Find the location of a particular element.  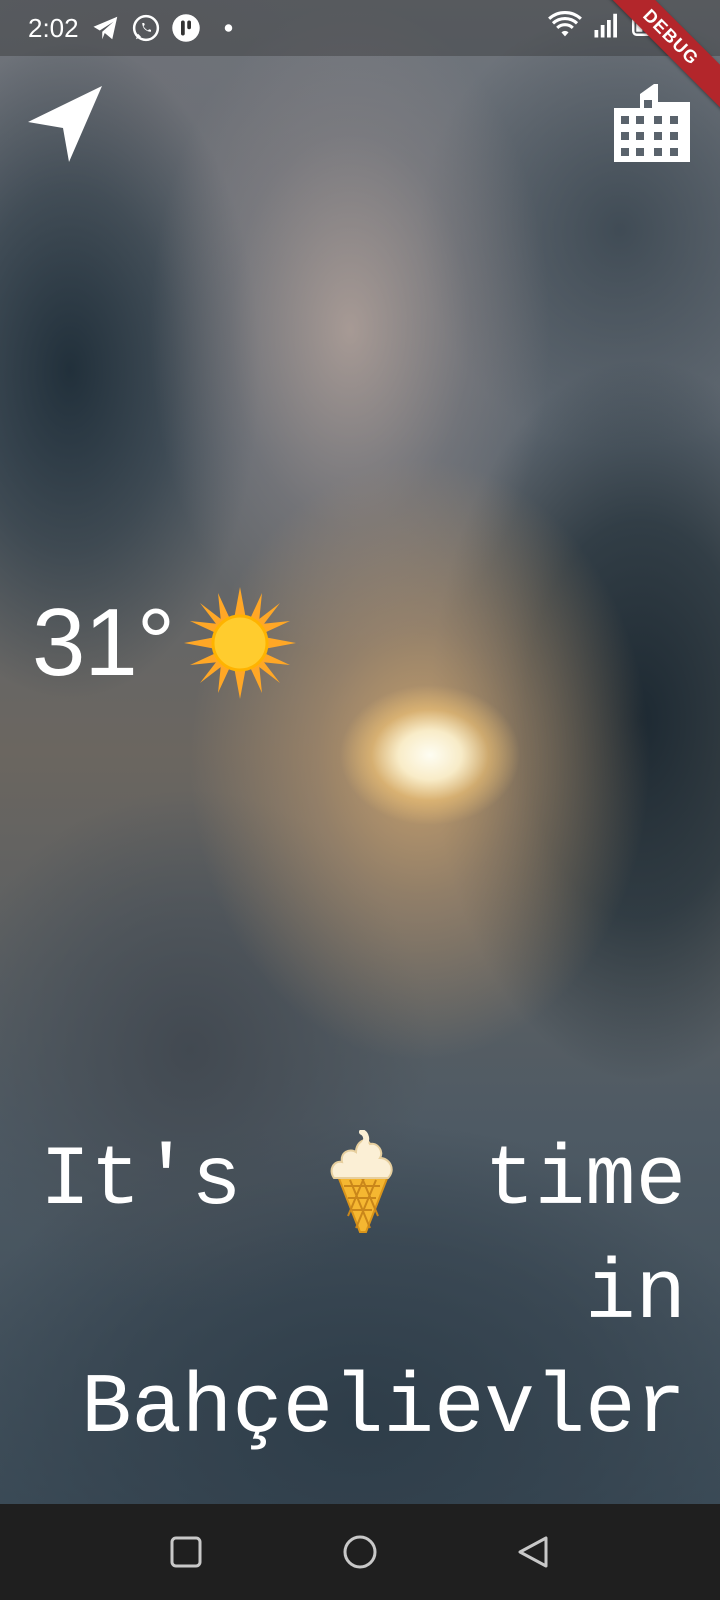

message-line-1: It's time is located at coordinates (363, 1182).